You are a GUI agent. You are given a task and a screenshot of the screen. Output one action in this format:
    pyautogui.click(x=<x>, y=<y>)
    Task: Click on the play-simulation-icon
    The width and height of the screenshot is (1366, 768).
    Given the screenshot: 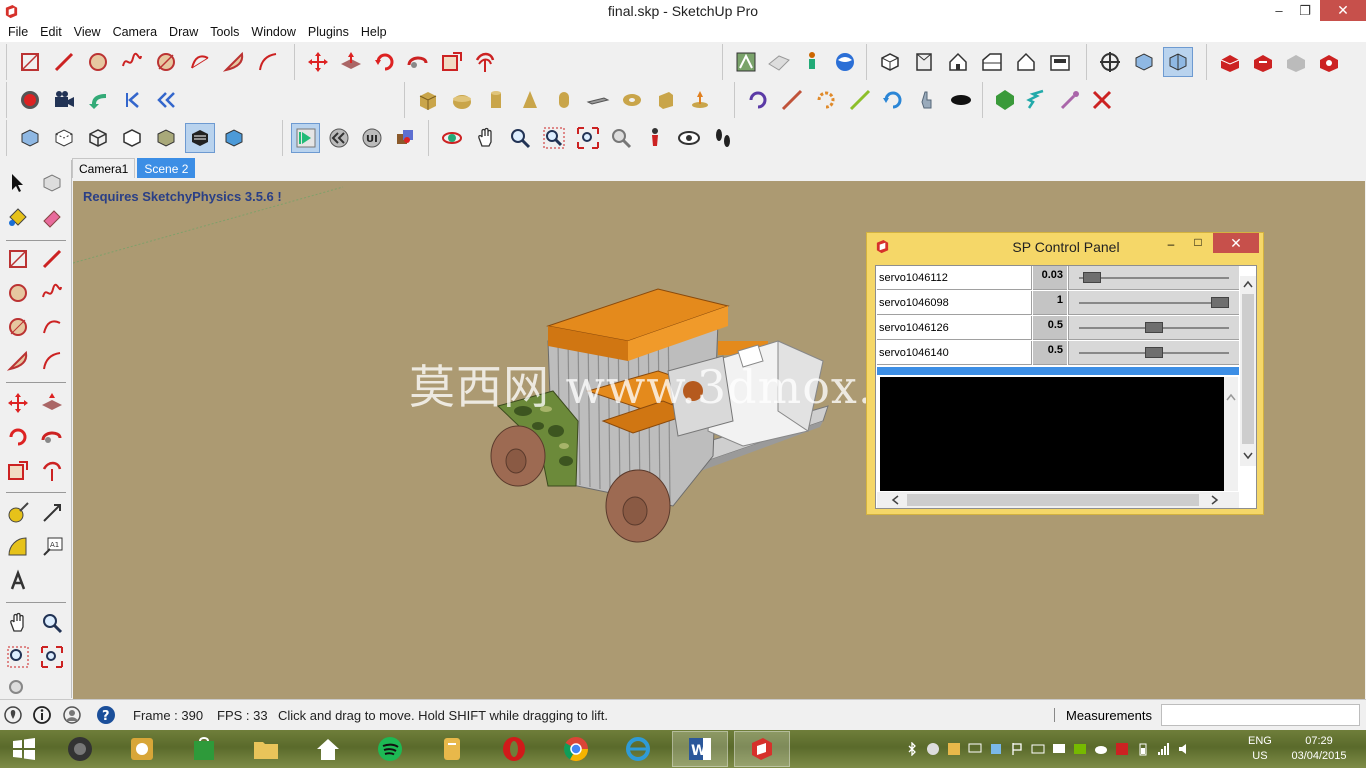 What is the action you would take?
    pyautogui.click(x=306, y=138)
    